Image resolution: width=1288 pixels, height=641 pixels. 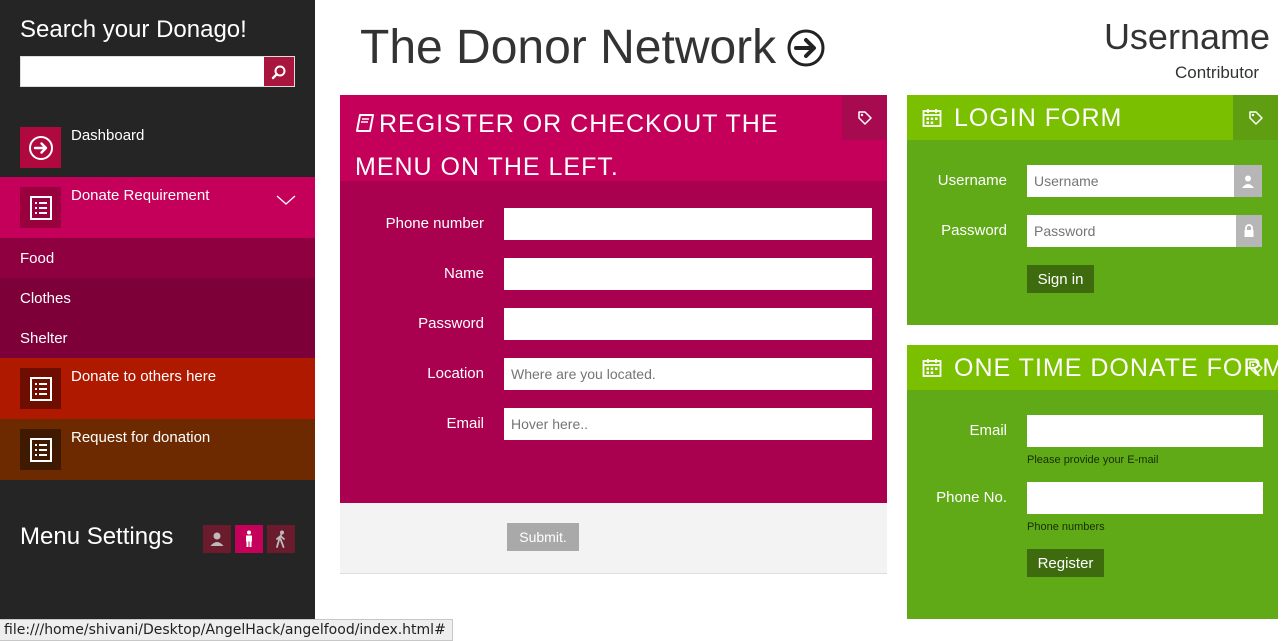 I want to click on form-row-password: Password, so click(x=613, y=324).